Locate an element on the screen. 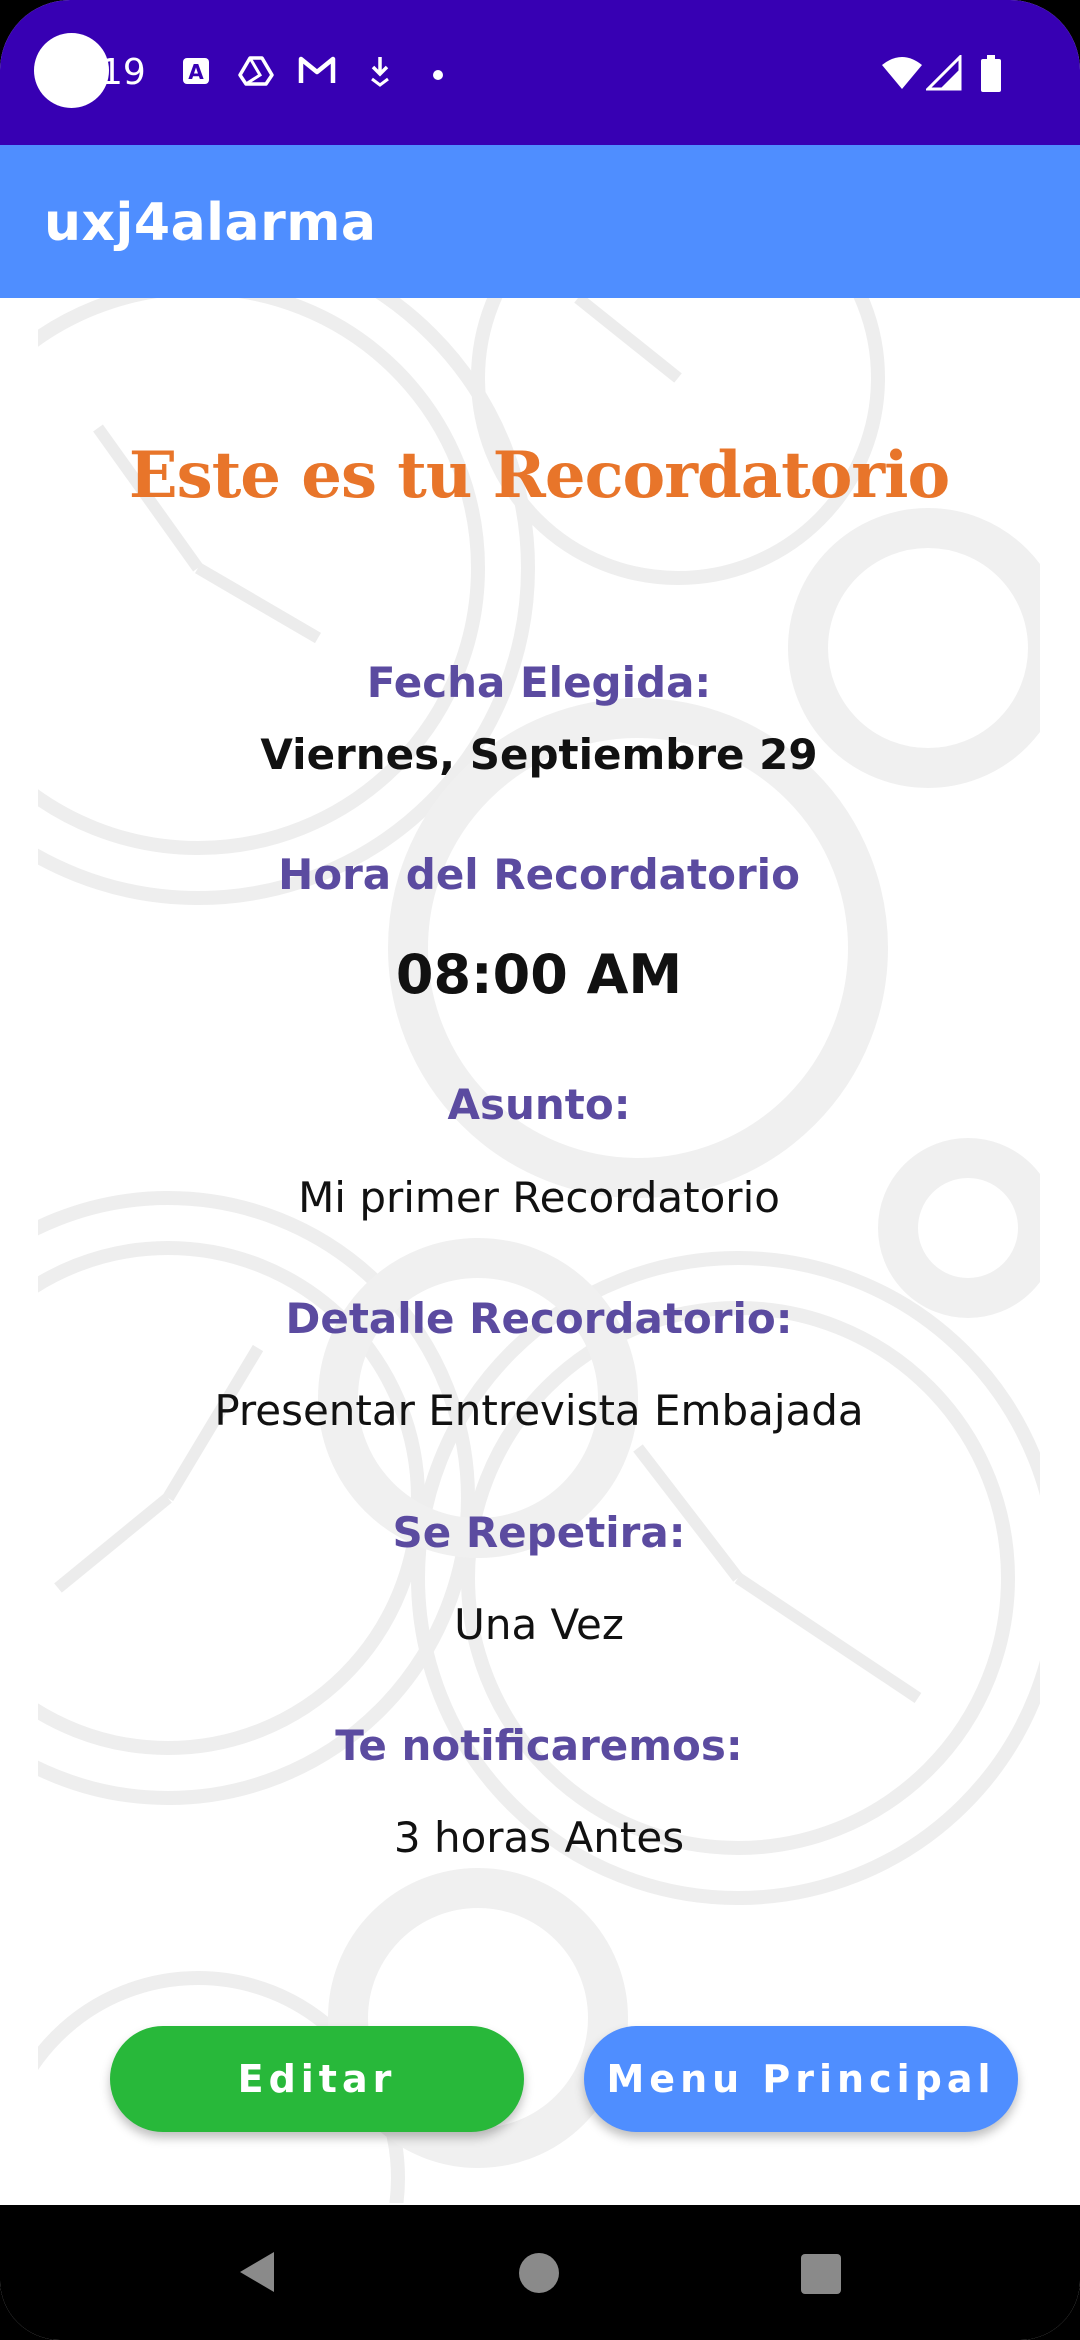 The image size is (1080, 2340). gmail-icon is located at coordinates (317, 72).